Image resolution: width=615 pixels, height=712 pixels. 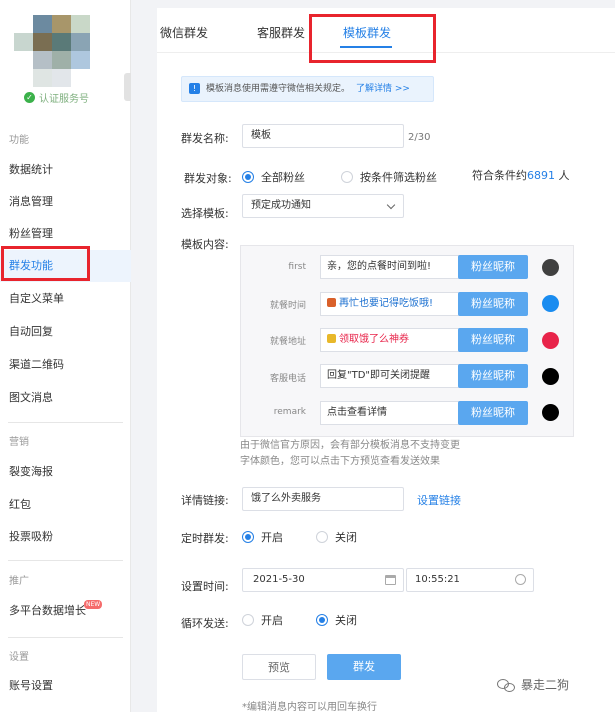 I want to click on sidebar-item-poster: 裂变海报, so click(x=65, y=472).